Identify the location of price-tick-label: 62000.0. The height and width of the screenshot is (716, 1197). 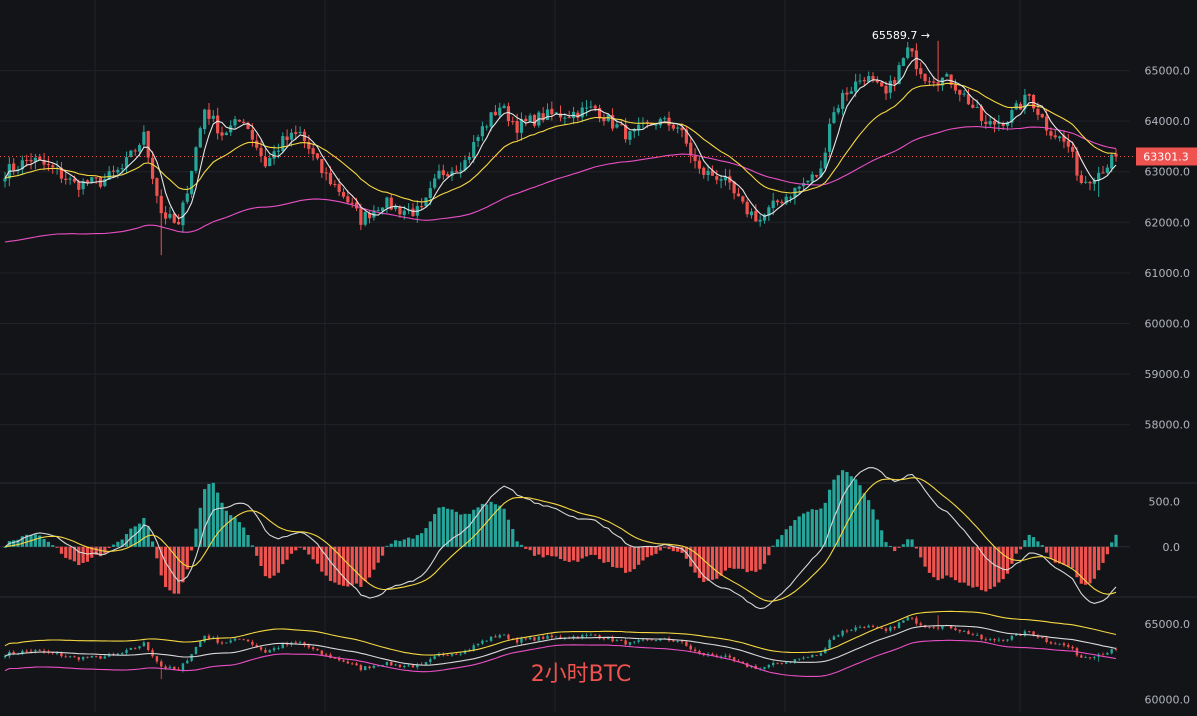
(1168, 222).